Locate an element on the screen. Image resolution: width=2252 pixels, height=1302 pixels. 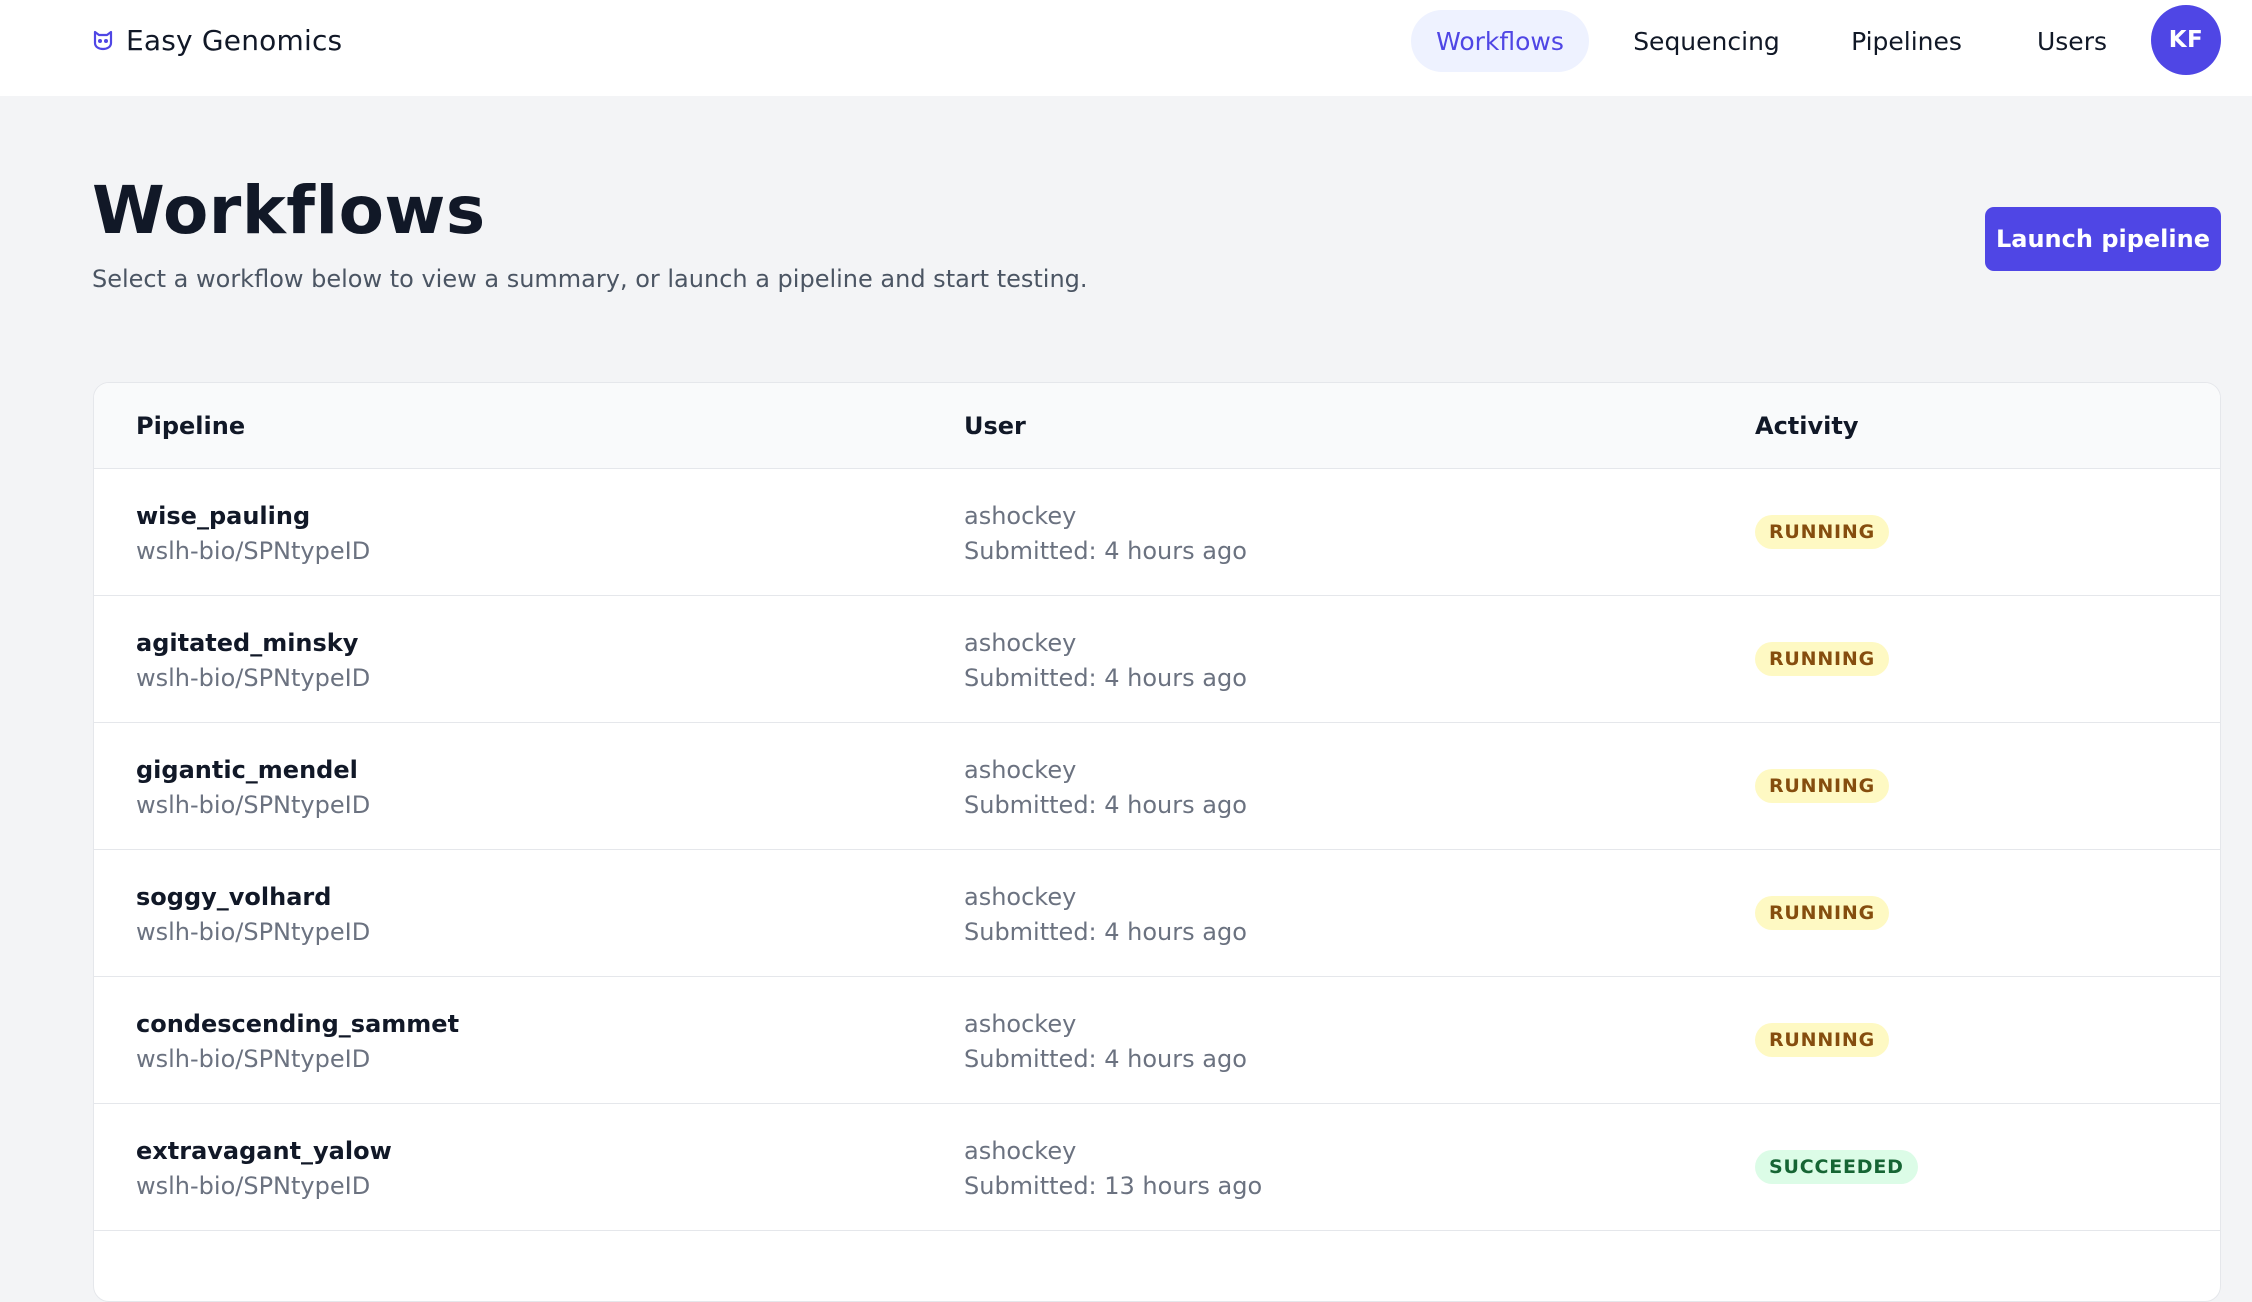
submitted-time: Submitted: 13 hours ago is located at coordinates (1113, 1186).